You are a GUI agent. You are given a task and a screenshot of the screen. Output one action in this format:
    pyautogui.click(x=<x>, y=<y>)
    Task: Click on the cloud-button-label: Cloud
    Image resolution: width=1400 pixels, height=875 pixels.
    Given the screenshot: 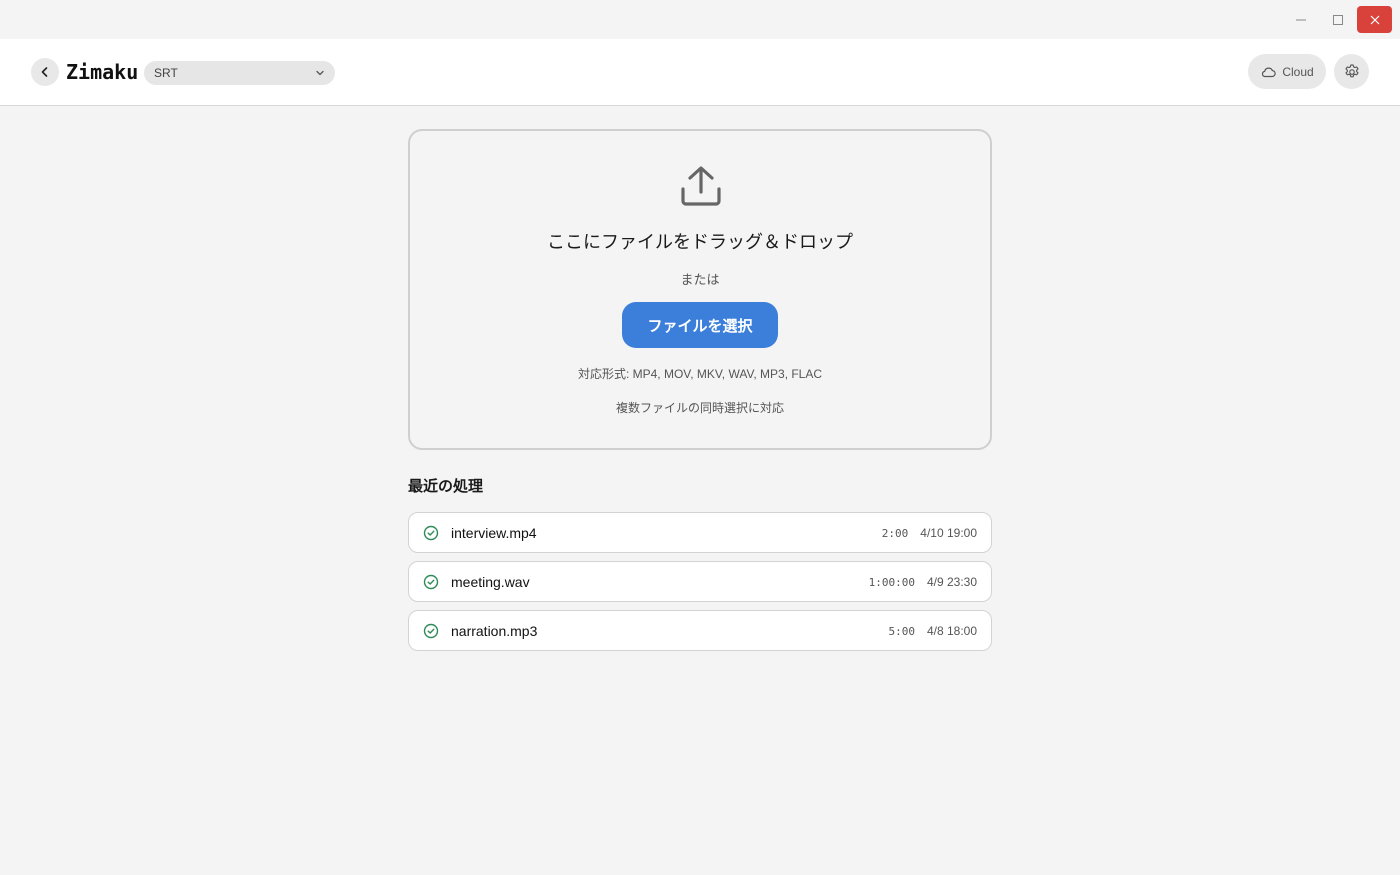 What is the action you would take?
    pyautogui.click(x=1298, y=71)
    